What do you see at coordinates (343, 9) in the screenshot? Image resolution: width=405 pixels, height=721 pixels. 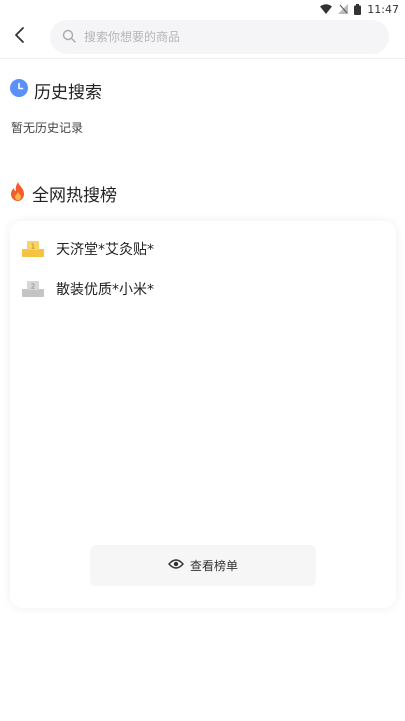 I see `signal-off-icon` at bounding box center [343, 9].